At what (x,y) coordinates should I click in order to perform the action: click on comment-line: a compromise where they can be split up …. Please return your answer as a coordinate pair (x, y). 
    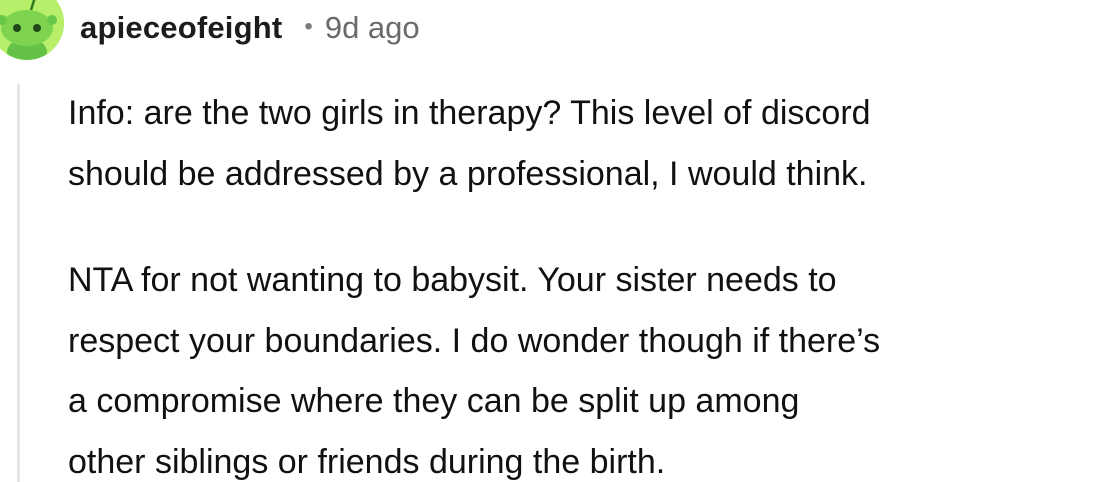
    Looking at the image, I should click on (434, 401).